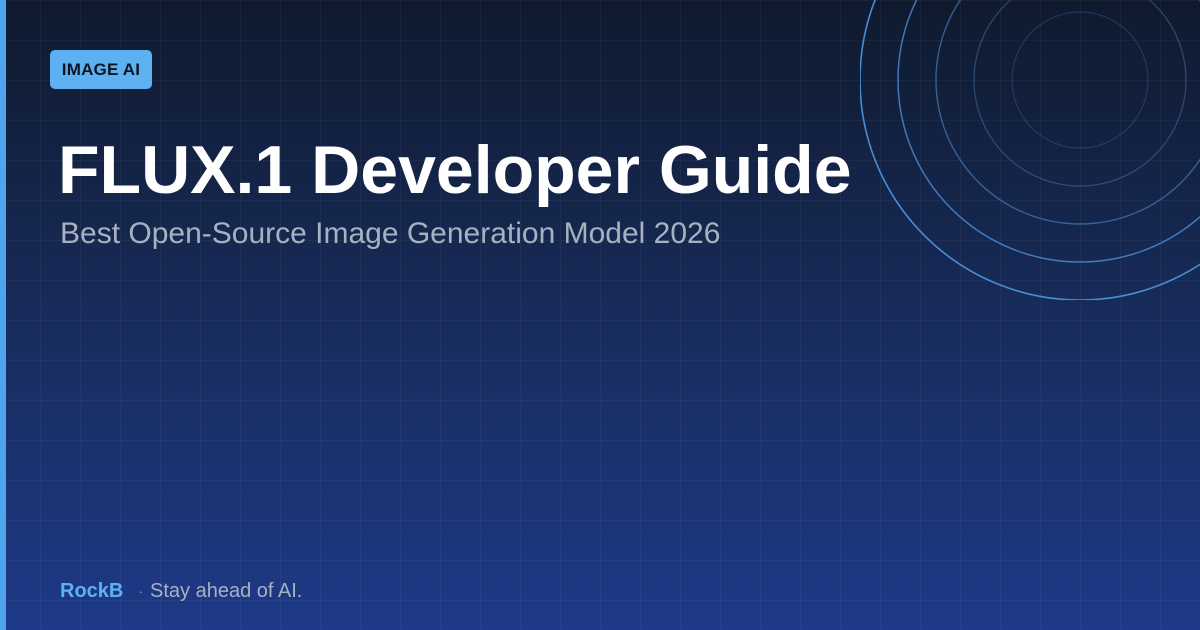 Image resolution: width=1200 pixels, height=630 pixels. Describe the element at coordinates (1030, 150) in the screenshot. I see `concentric-rings-decoration` at that location.